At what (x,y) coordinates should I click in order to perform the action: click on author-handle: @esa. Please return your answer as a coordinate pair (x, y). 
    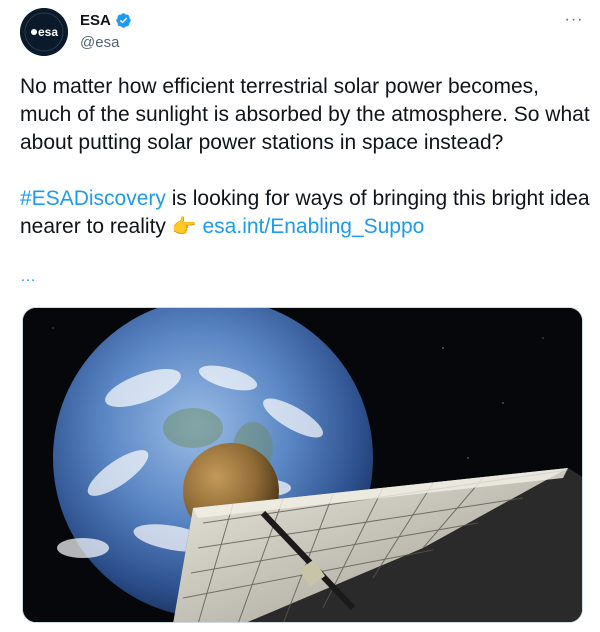
    Looking at the image, I should click on (99, 42).